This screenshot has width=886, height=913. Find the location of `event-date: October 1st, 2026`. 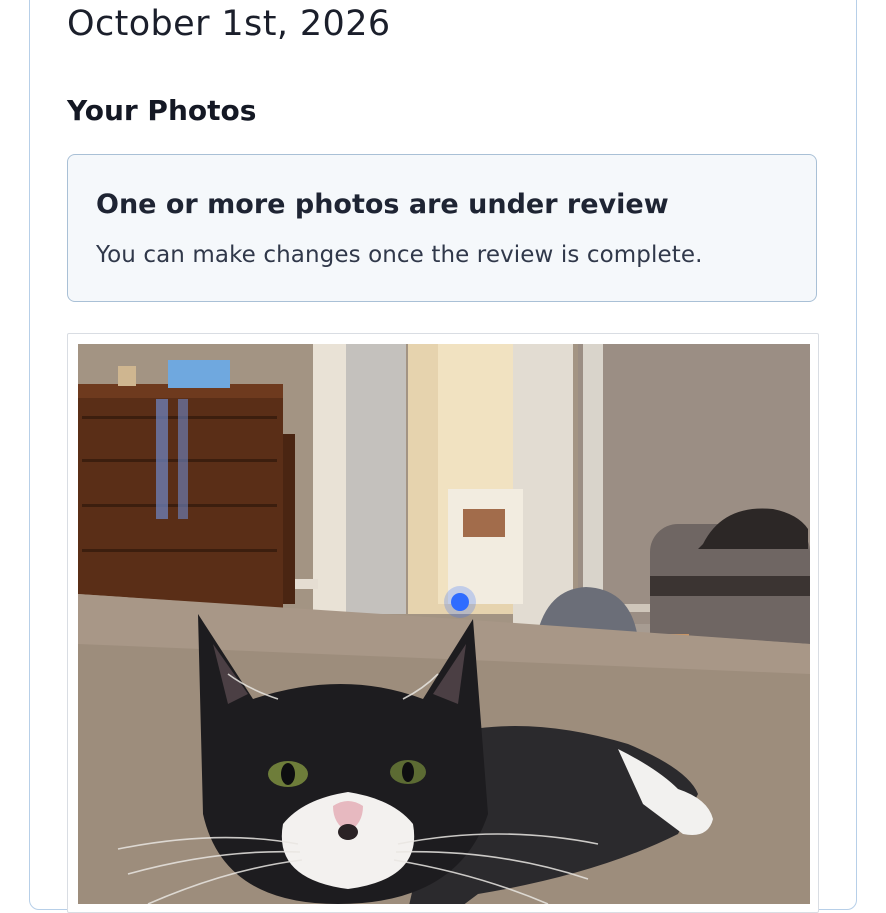

event-date: October 1st, 2026 is located at coordinates (229, 24).